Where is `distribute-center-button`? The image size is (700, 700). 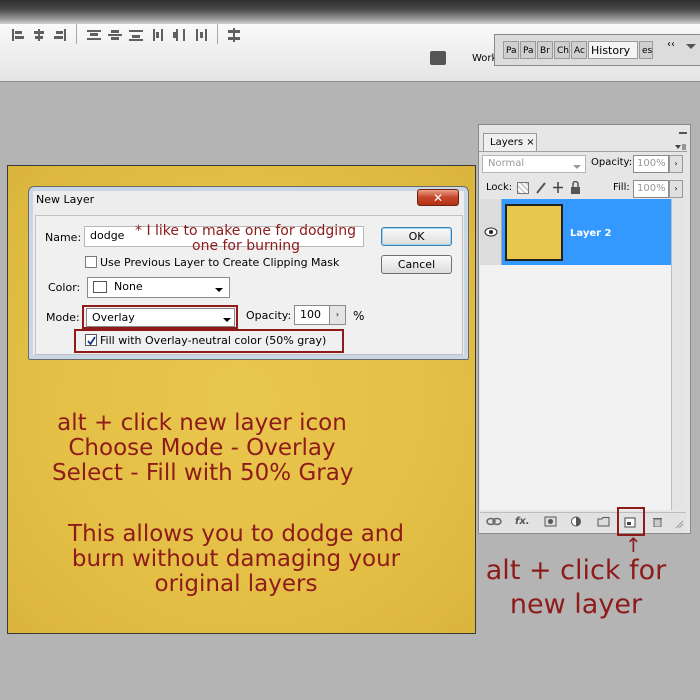
distribute-center-button is located at coordinates (180, 35).